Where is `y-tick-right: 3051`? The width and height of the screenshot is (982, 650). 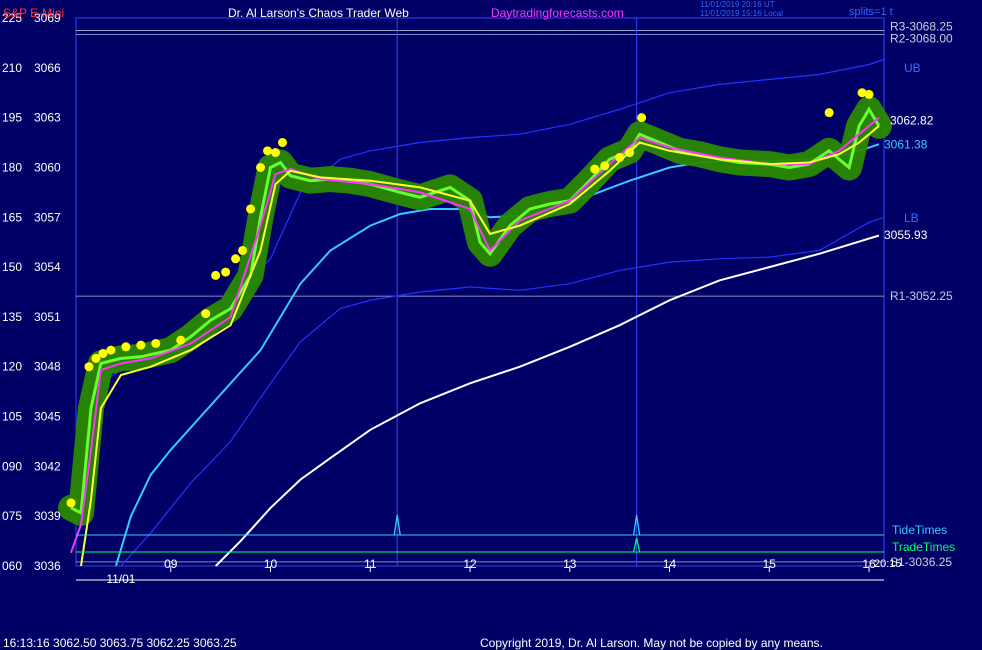
y-tick-right: 3051 is located at coordinates (47, 317).